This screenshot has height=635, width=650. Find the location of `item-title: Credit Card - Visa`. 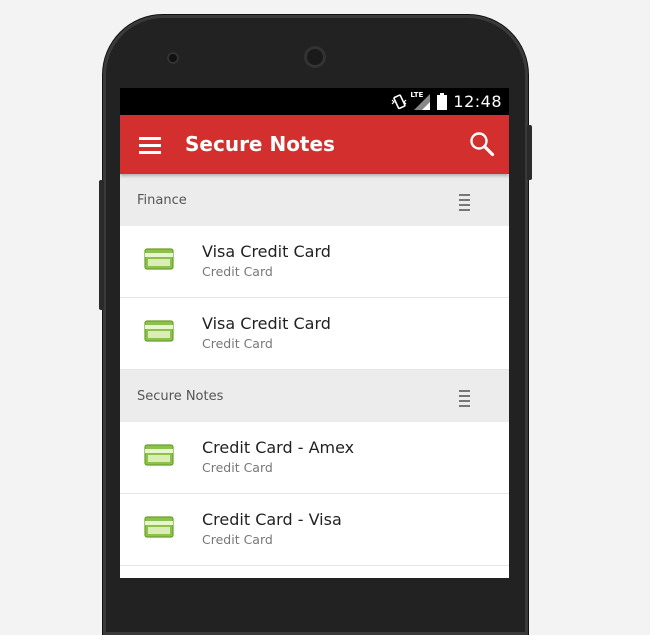

item-title: Credit Card - Visa is located at coordinates (272, 519).